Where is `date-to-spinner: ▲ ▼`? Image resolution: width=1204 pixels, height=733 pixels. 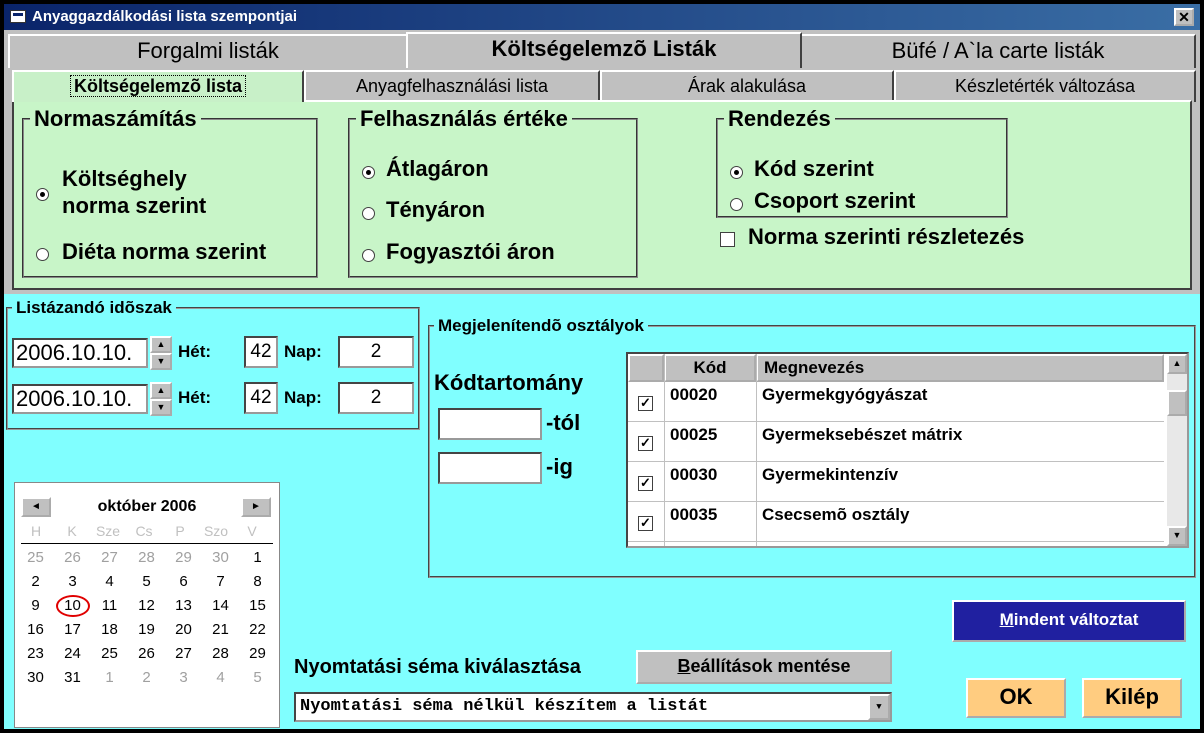 date-to-spinner: ▲ ▼ is located at coordinates (161, 399).